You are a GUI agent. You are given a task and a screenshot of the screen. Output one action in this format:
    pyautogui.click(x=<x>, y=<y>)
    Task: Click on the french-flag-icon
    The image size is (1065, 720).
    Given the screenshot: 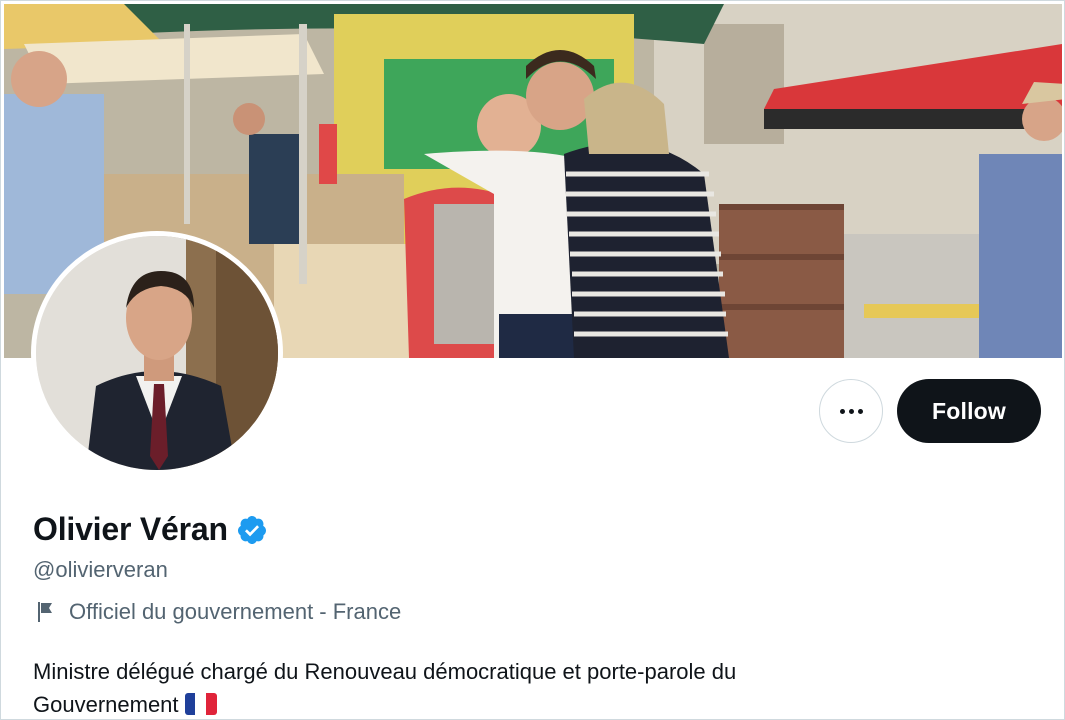 What is the action you would take?
    pyautogui.click(x=200, y=704)
    